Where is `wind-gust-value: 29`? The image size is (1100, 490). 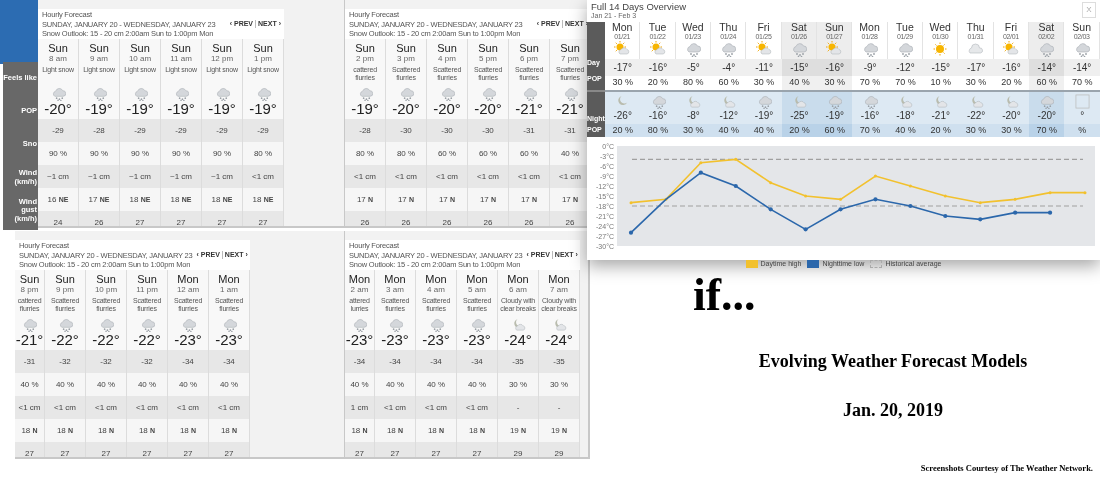 wind-gust-value: 29 is located at coordinates (518, 452).